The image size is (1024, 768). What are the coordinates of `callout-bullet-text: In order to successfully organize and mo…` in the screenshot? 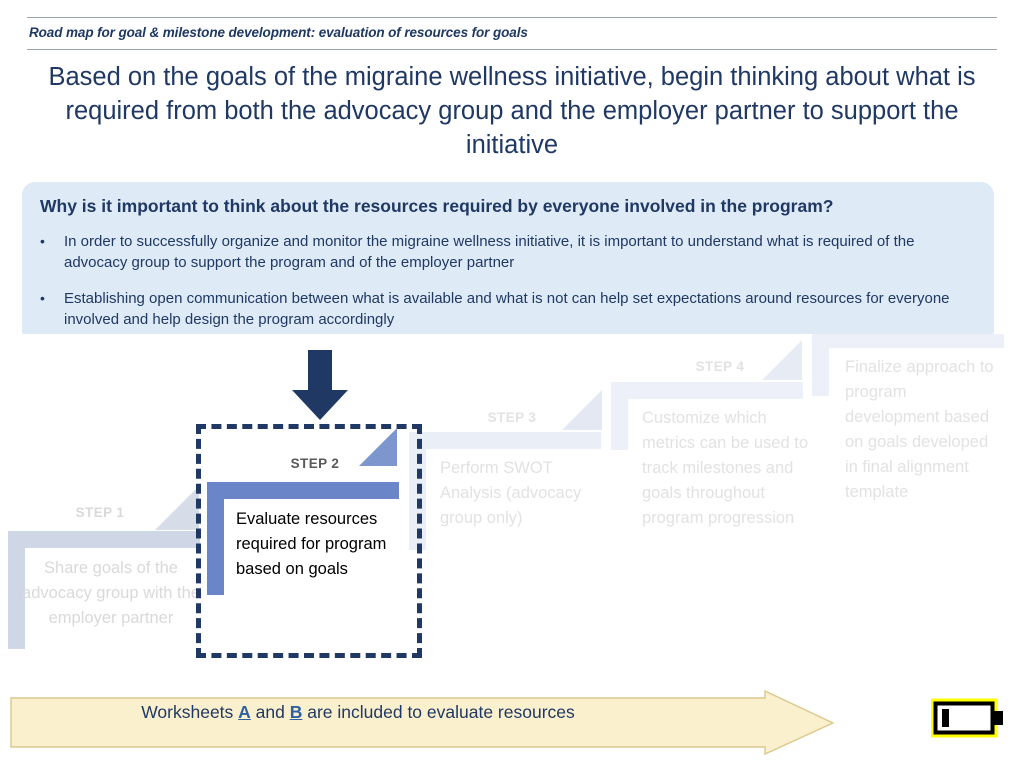 It's located at (489, 252).